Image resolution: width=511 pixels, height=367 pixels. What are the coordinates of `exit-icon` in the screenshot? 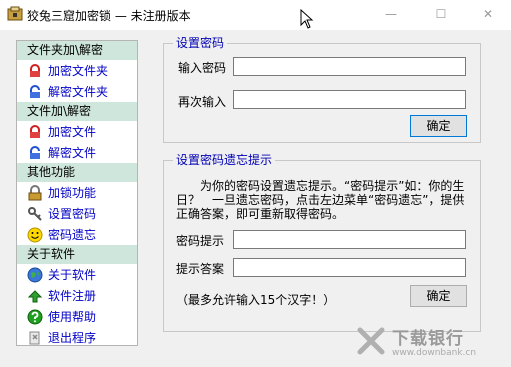 It's located at (35, 338).